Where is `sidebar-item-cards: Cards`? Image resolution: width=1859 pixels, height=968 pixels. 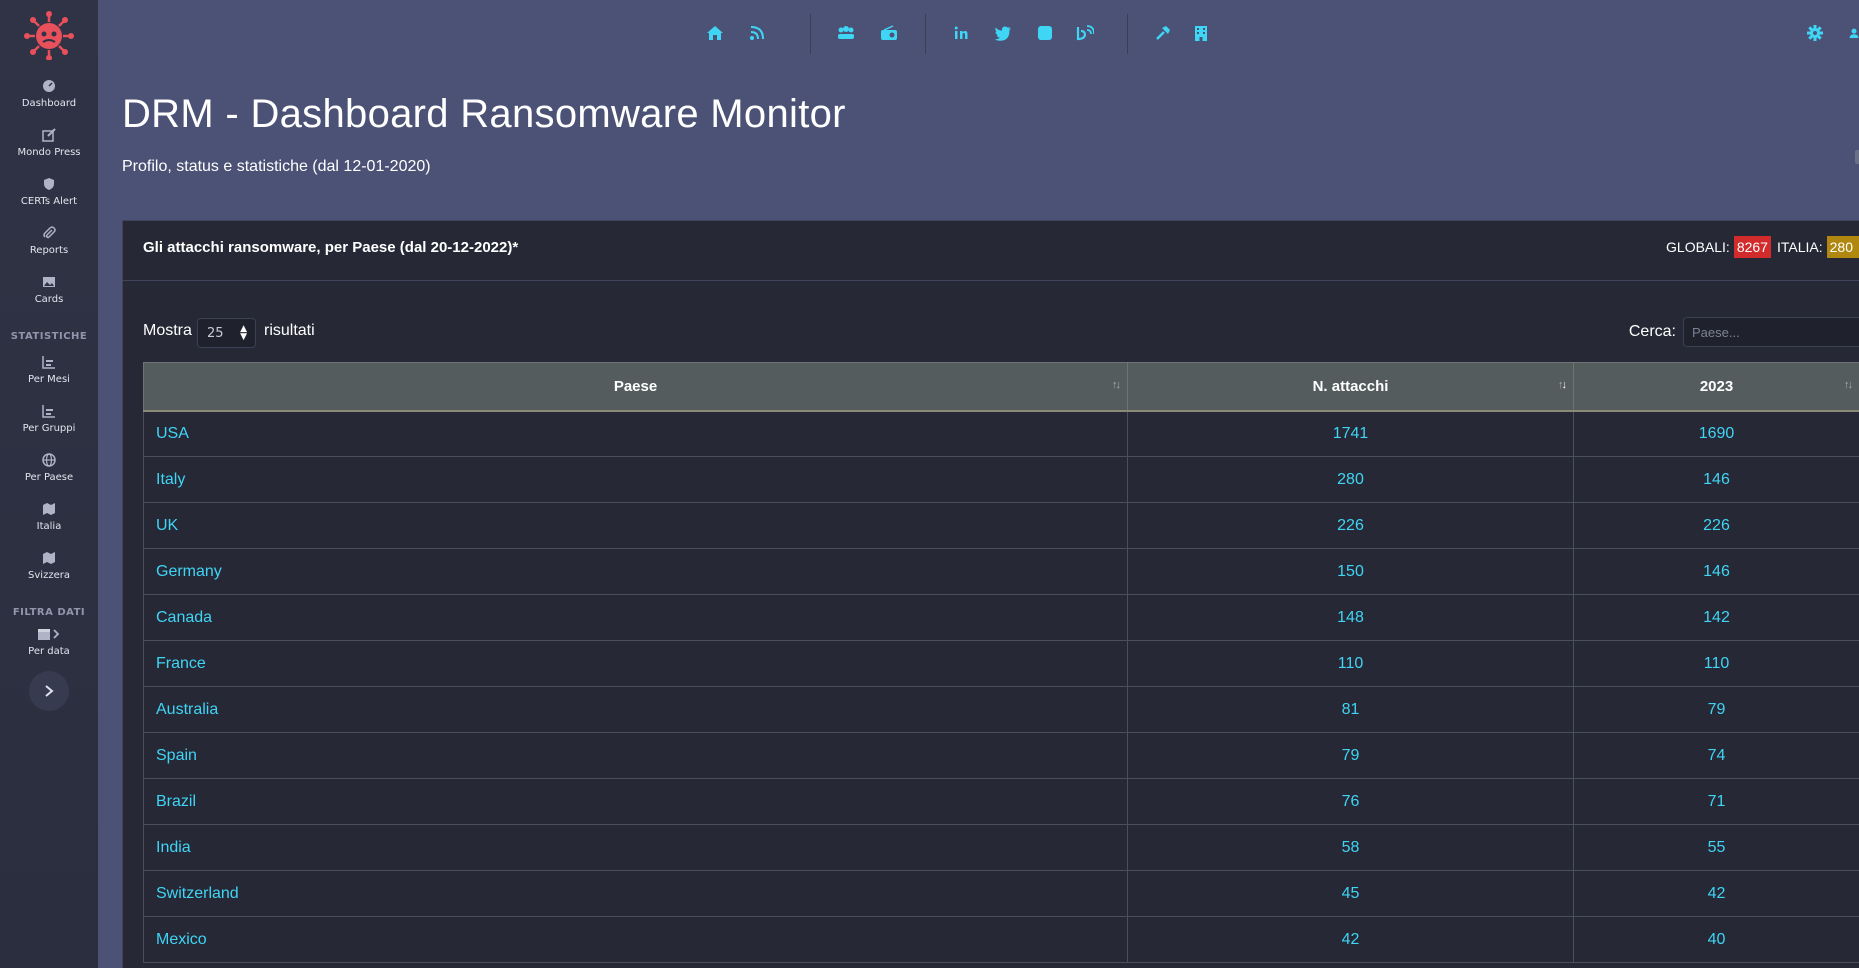
sidebar-item-cards: Cards is located at coordinates (49, 289).